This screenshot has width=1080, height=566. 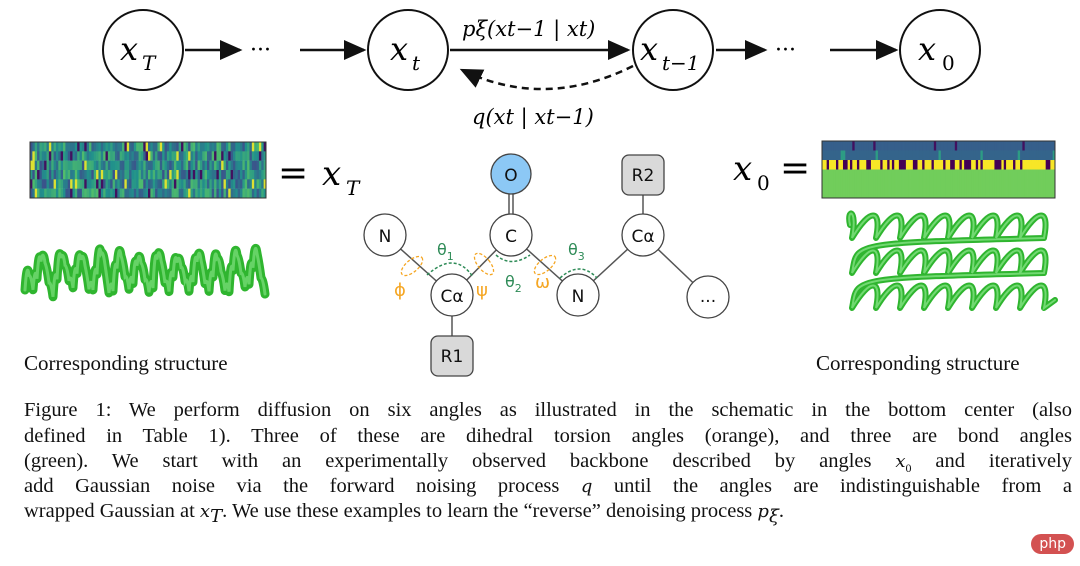 What do you see at coordinates (649, 49) in the screenshot?
I see `node-xt-1-var: x` at bounding box center [649, 49].